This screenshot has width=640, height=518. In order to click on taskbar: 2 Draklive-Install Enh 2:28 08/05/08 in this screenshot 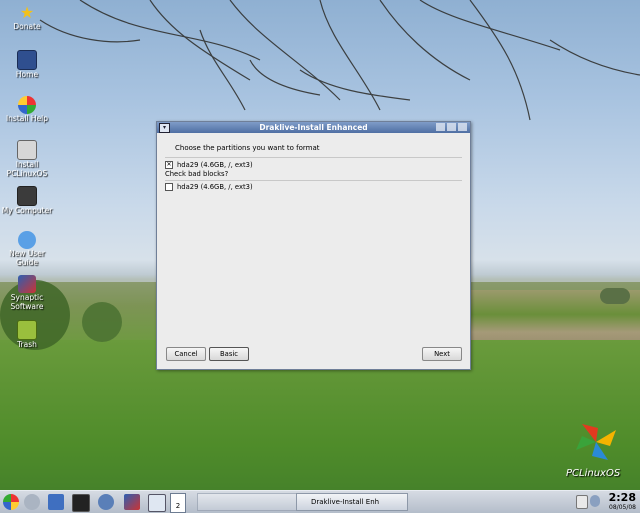, I will do `click(320, 501)`.